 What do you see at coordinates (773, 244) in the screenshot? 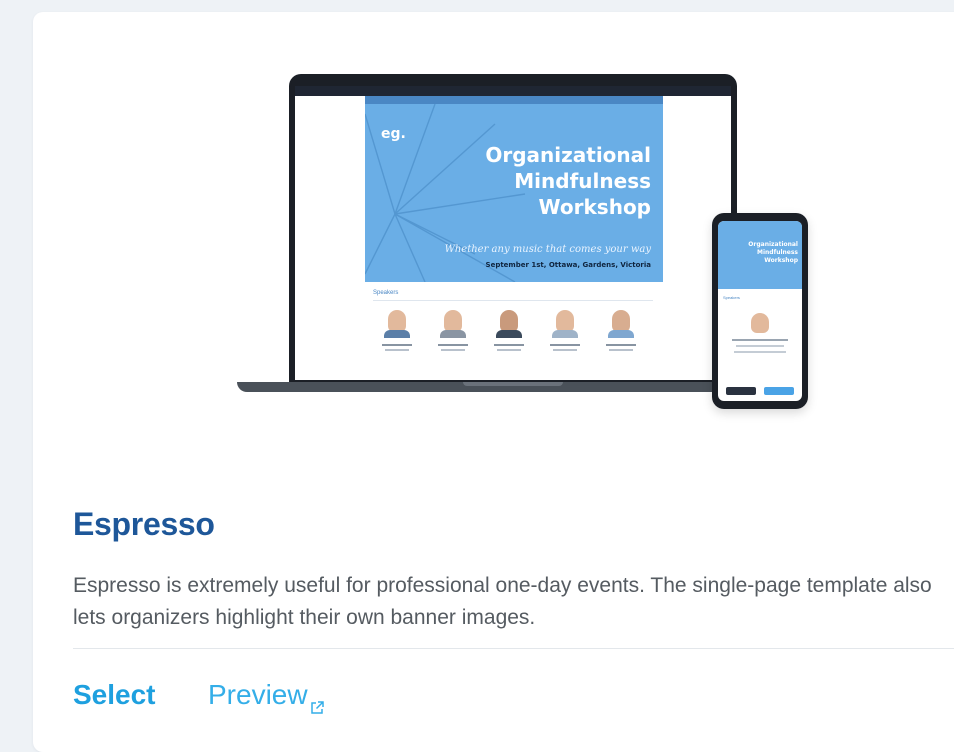
I see `phone-title-line: Organizational` at bounding box center [773, 244].